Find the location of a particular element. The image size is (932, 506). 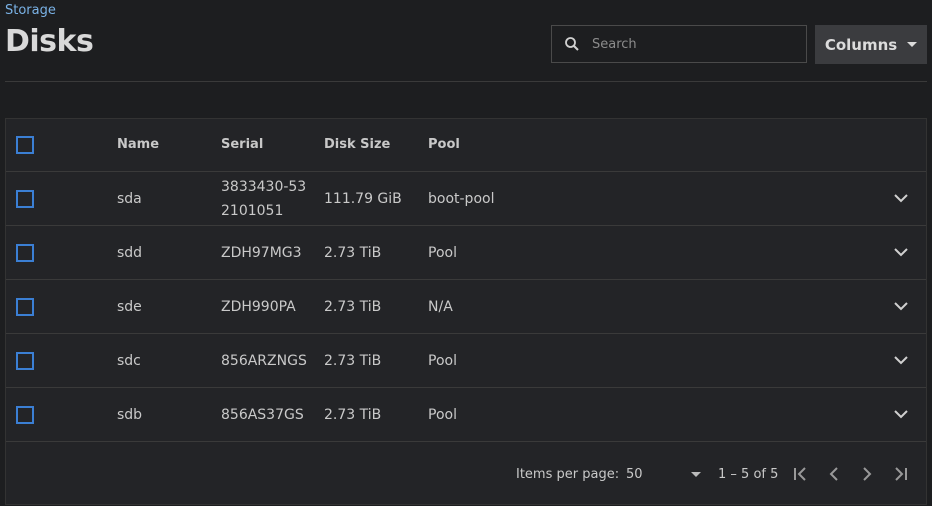

disk-name: sdb is located at coordinates (130, 414).